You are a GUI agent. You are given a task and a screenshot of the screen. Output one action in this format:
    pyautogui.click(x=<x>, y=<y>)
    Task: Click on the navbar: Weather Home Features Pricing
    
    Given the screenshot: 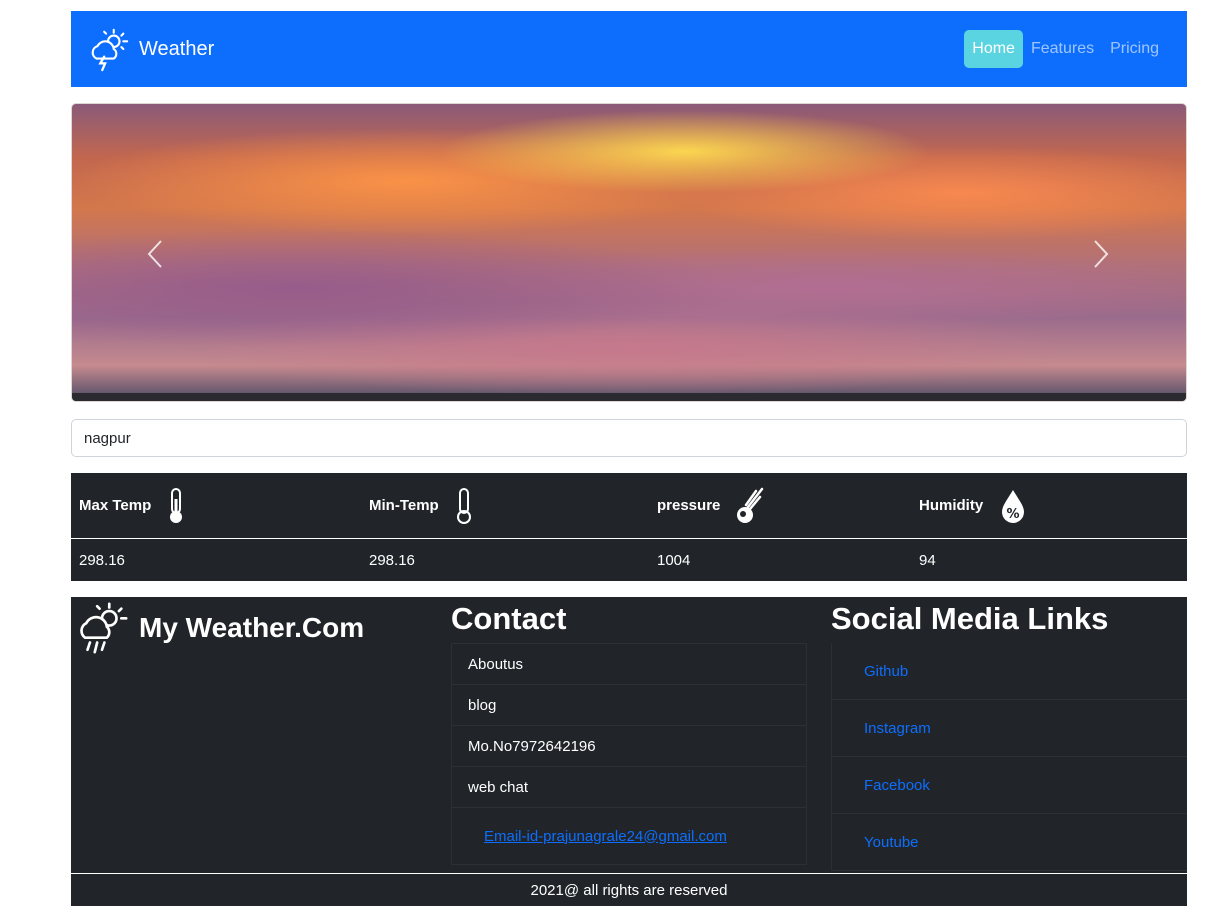 What is the action you would take?
    pyautogui.click(x=629, y=49)
    